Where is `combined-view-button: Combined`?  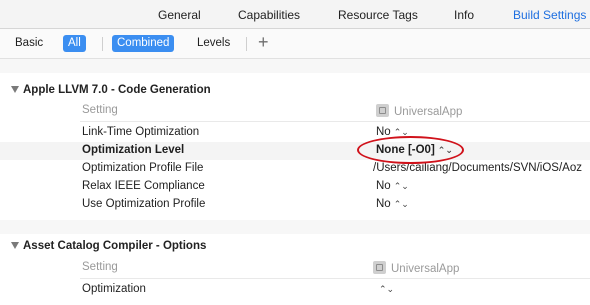 combined-view-button: Combined is located at coordinates (143, 43).